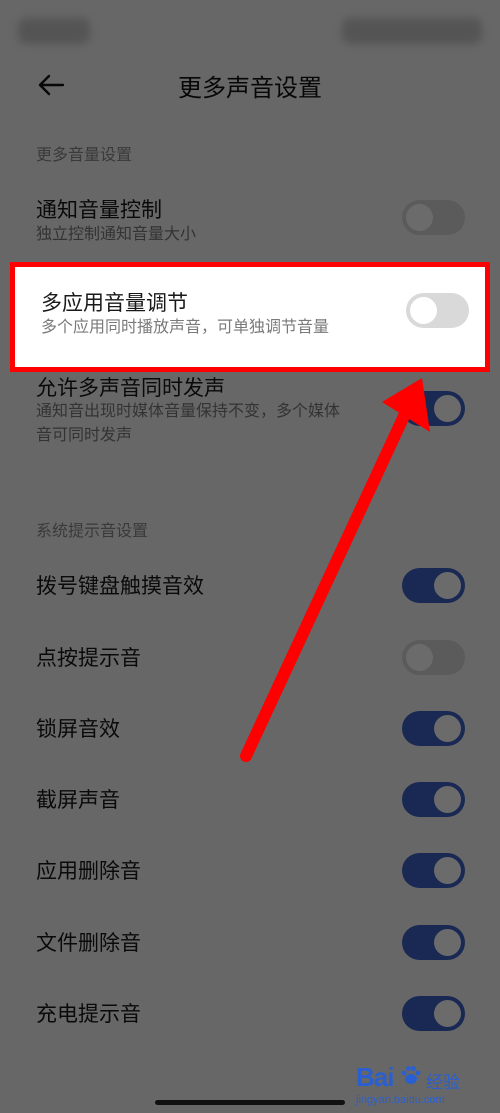 The height and width of the screenshot is (1113, 500). What do you see at coordinates (54, 31) in the screenshot?
I see `status-bar-time-blurred` at bounding box center [54, 31].